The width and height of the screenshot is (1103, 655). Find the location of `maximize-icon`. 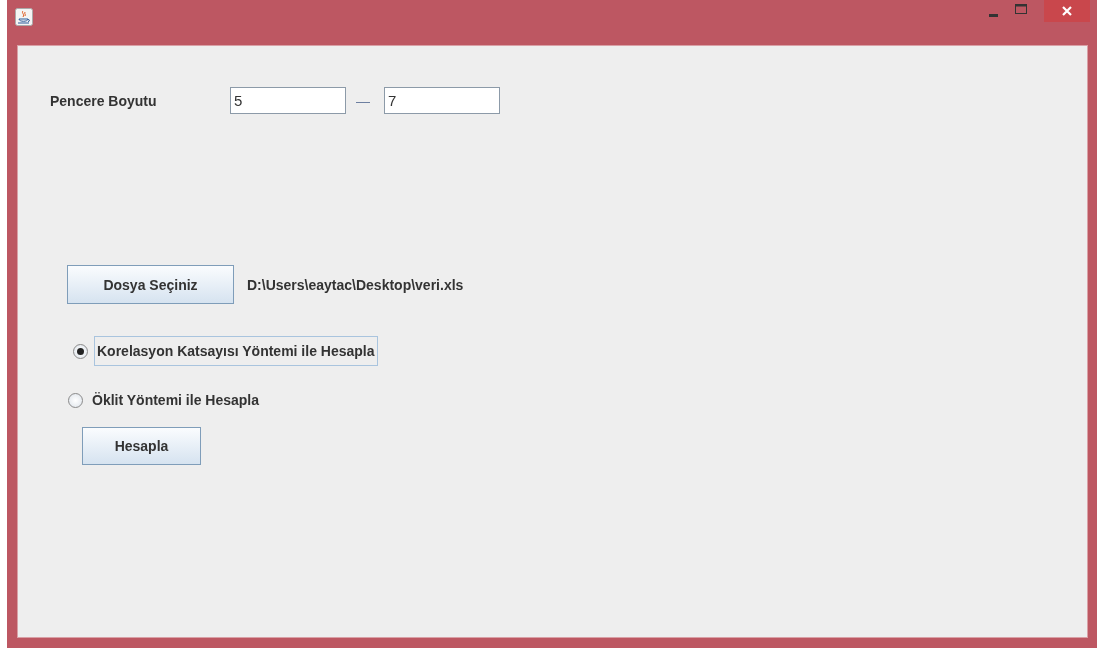

maximize-icon is located at coordinates (1020, 8).